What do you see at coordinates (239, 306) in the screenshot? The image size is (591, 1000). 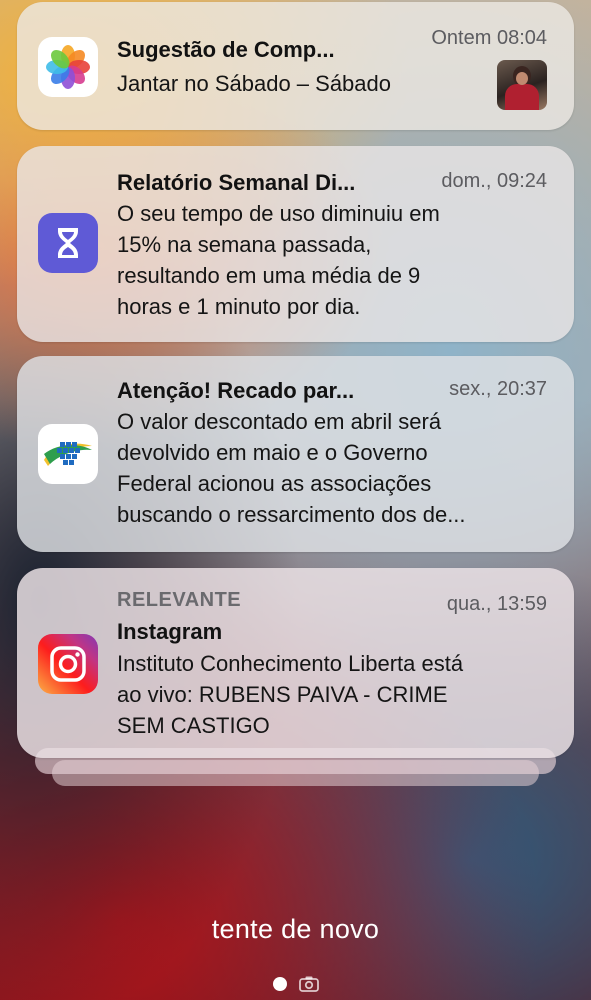 I see `body-line: horas e 1 minuto por dia.` at bounding box center [239, 306].